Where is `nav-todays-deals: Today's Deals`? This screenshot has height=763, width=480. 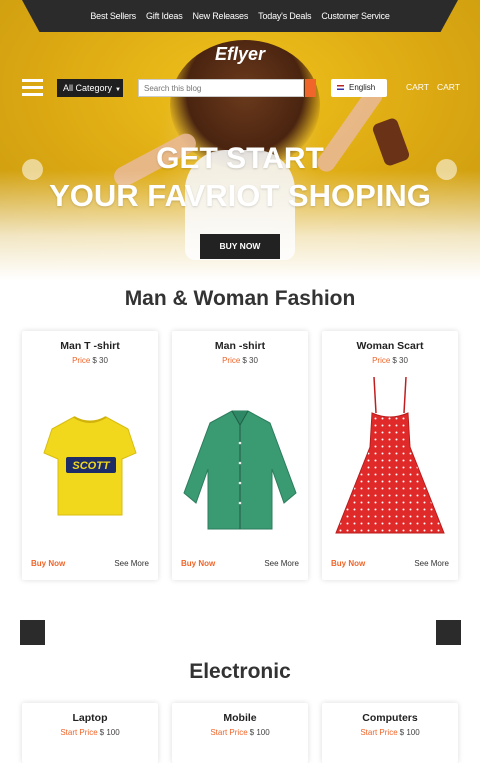
nav-todays-deals: Today's Deals is located at coordinates (284, 16).